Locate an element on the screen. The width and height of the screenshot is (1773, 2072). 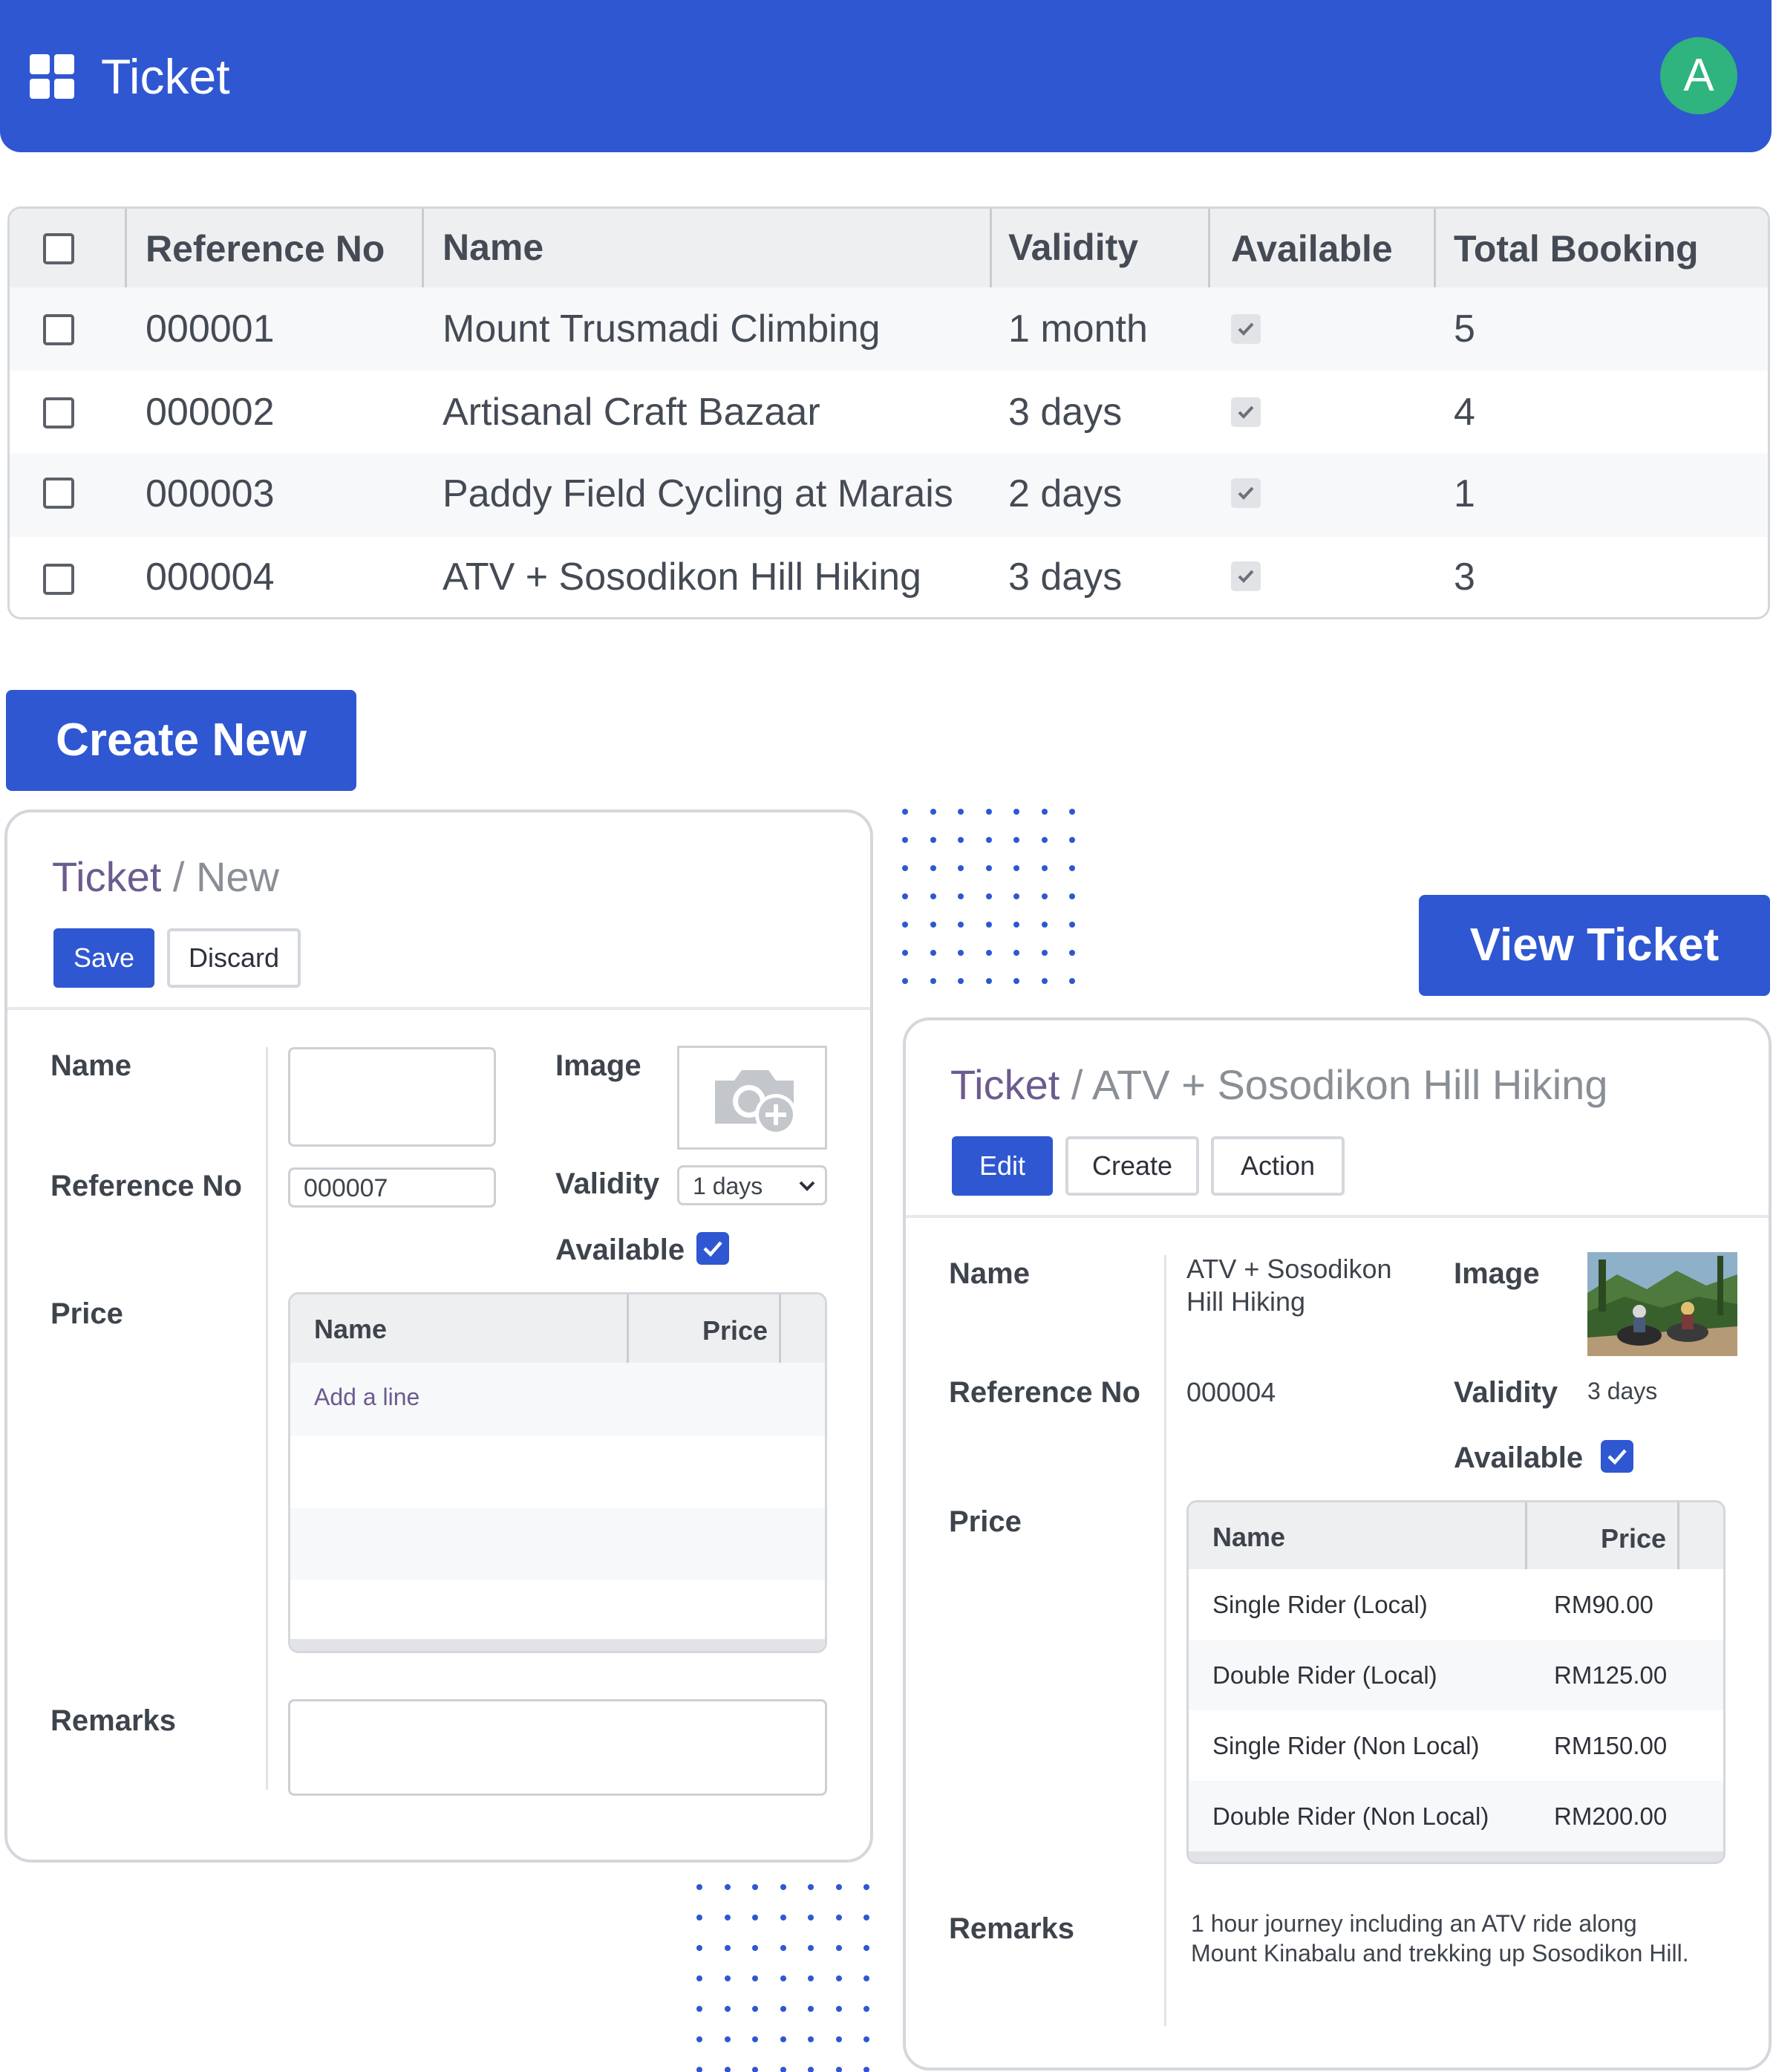
discard-button: Discard is located at coordinates (234, 958).